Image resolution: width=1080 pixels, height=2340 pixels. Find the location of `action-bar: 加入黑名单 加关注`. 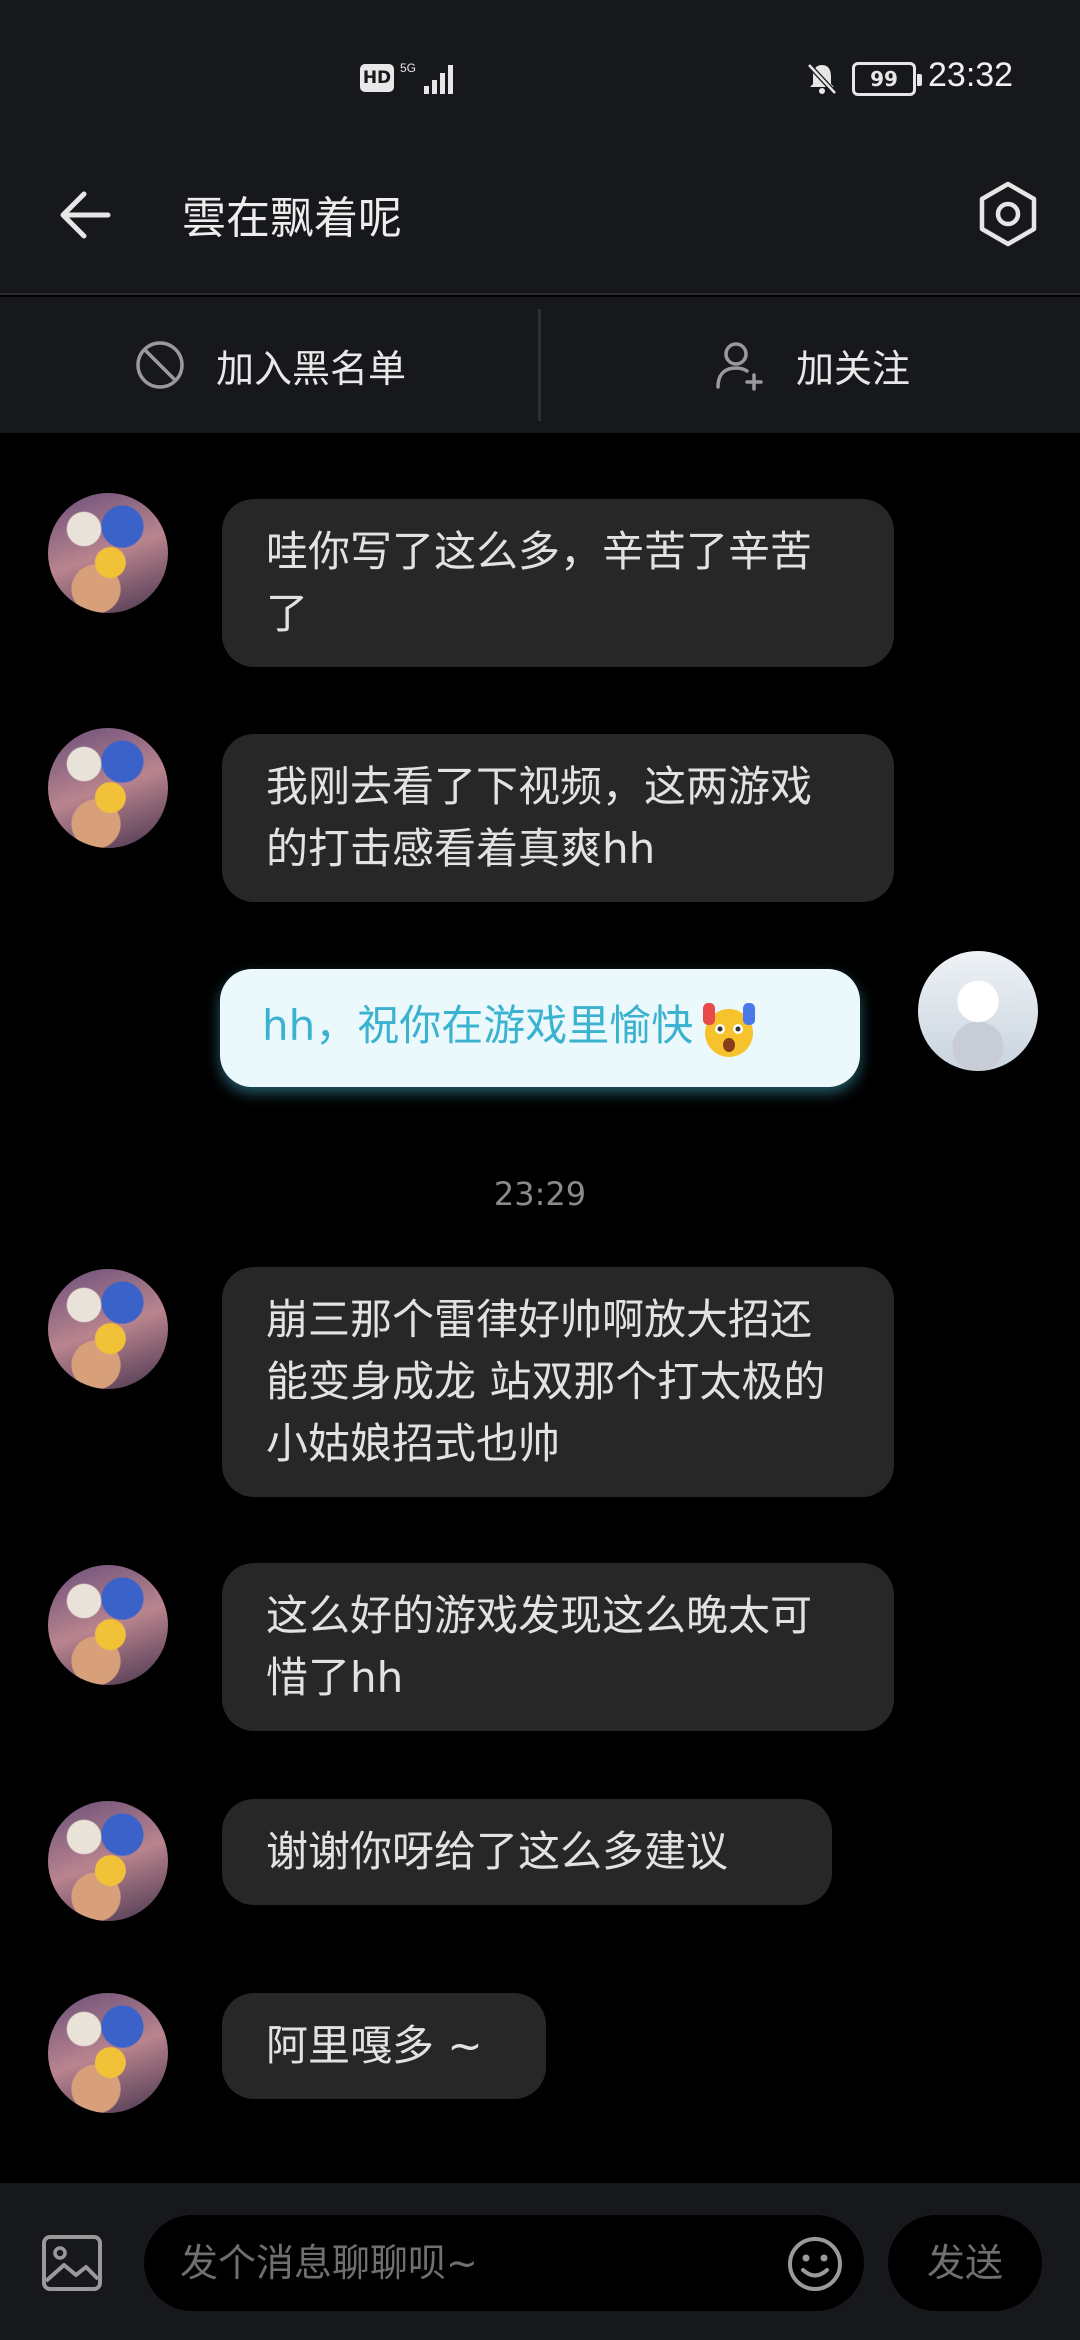

action-bar: 加入黑名单 加关注 is located at coordinates (540, 365).